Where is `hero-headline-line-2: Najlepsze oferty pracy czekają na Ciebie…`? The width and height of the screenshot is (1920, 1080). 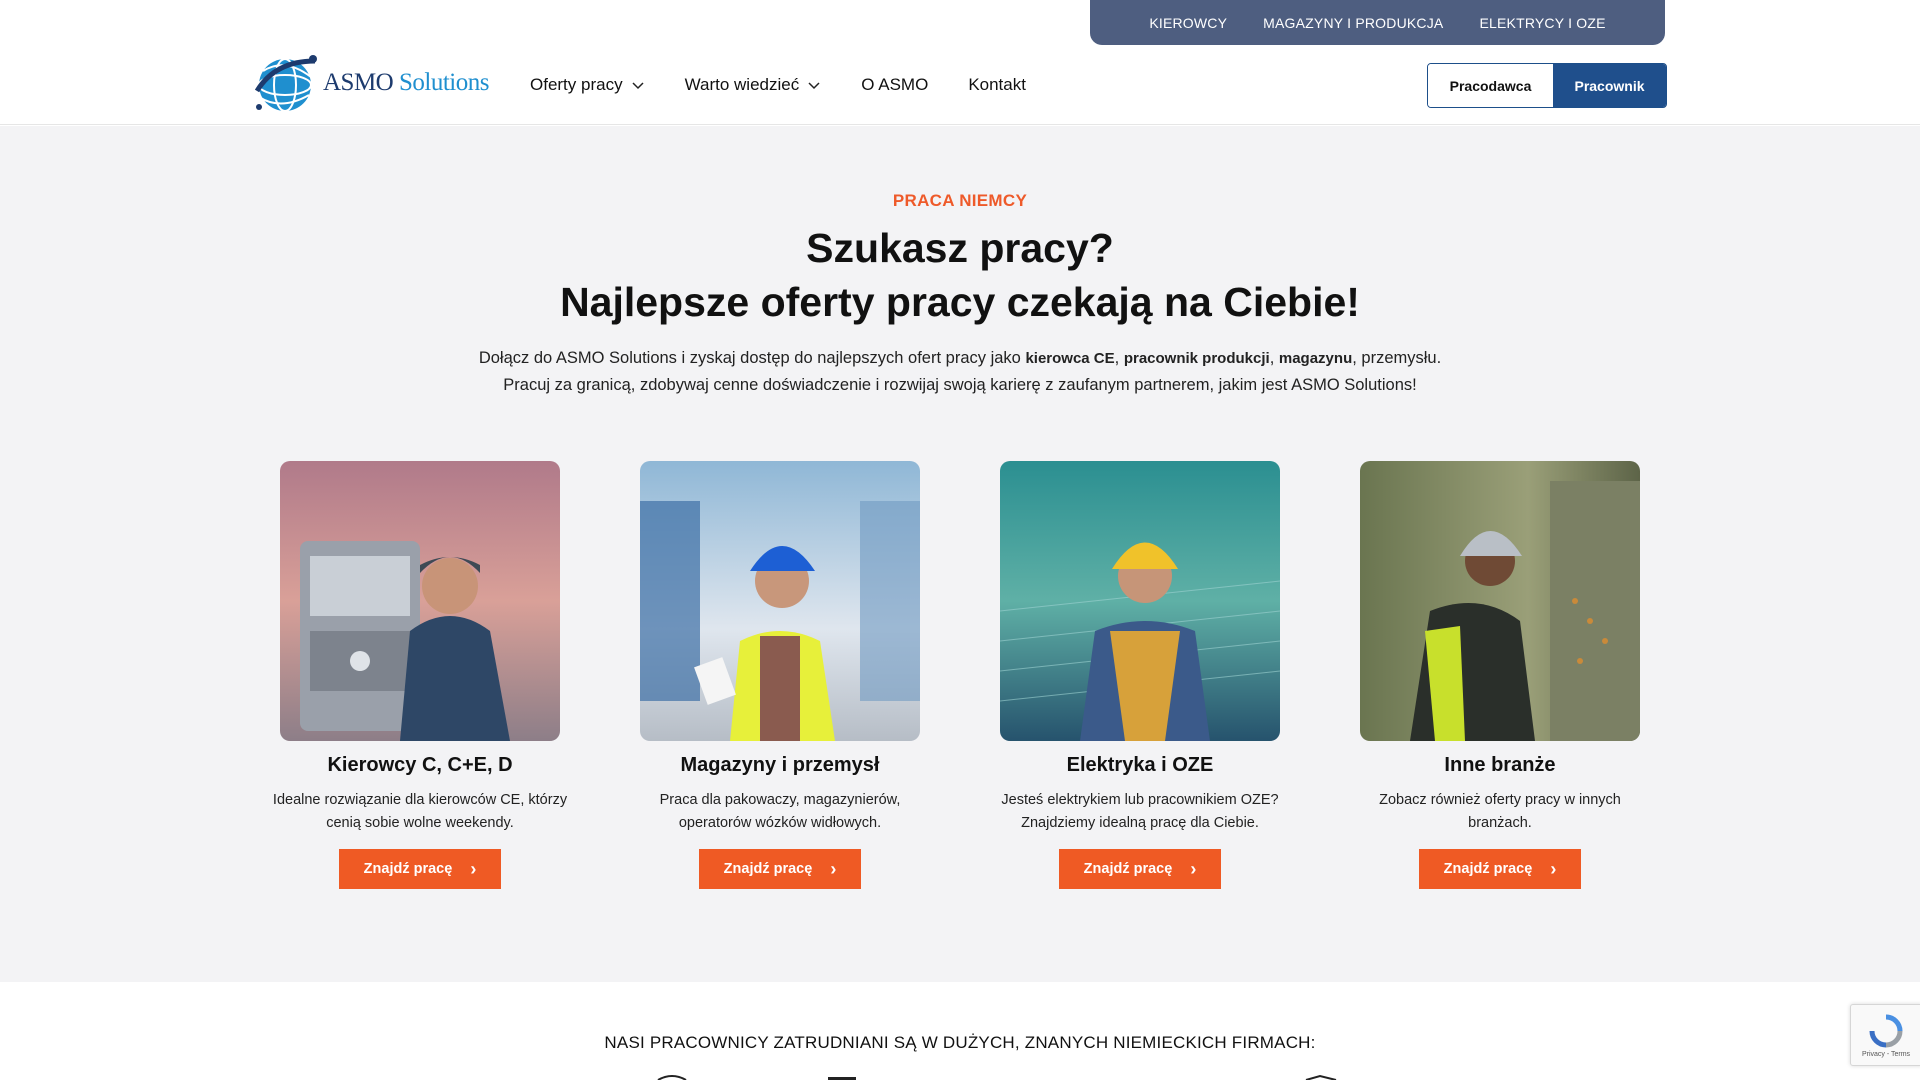 hero-headline-line-2: Najlepsze oferty pracy czekają na Ciebie… is located at coordinates (960, 302).